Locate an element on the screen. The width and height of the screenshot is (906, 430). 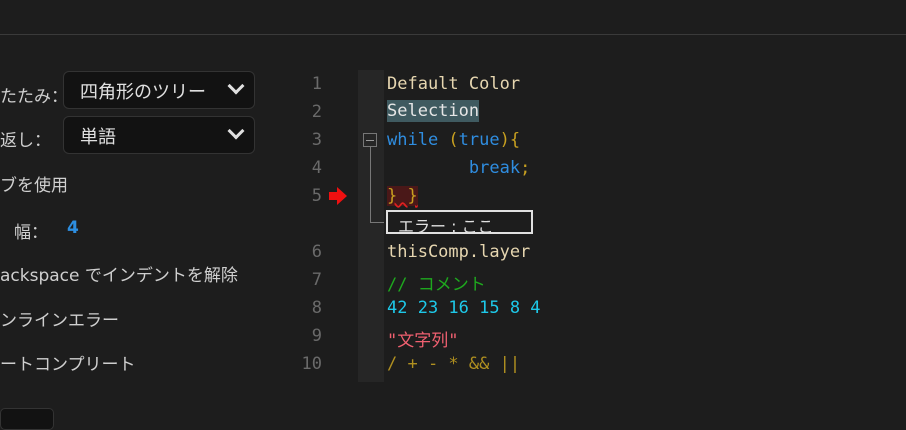
keyword: break is located at coordinates (454, 168).